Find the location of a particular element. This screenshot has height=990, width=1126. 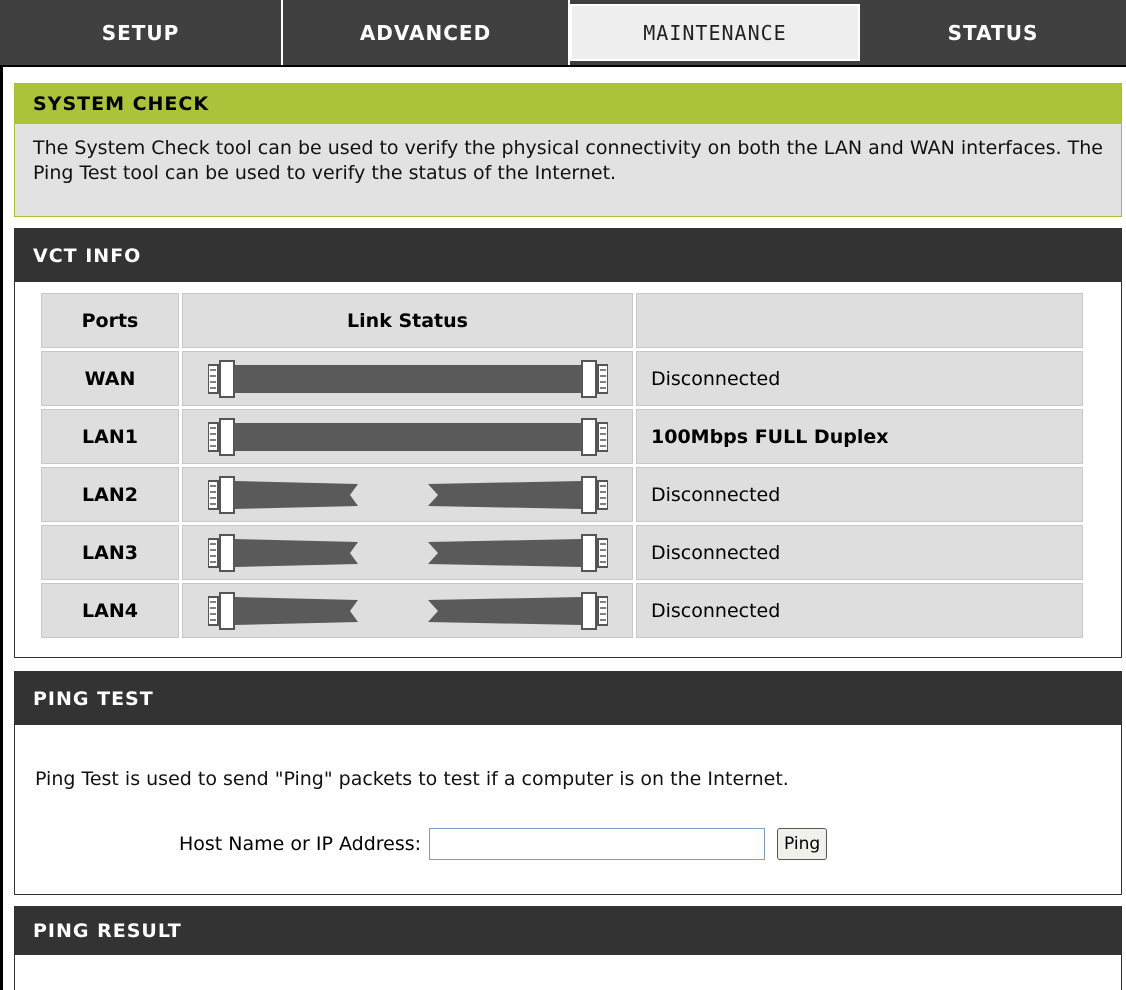

host-field-row: Host Name or IP Address: Ping is located at coordinates (503, 844).